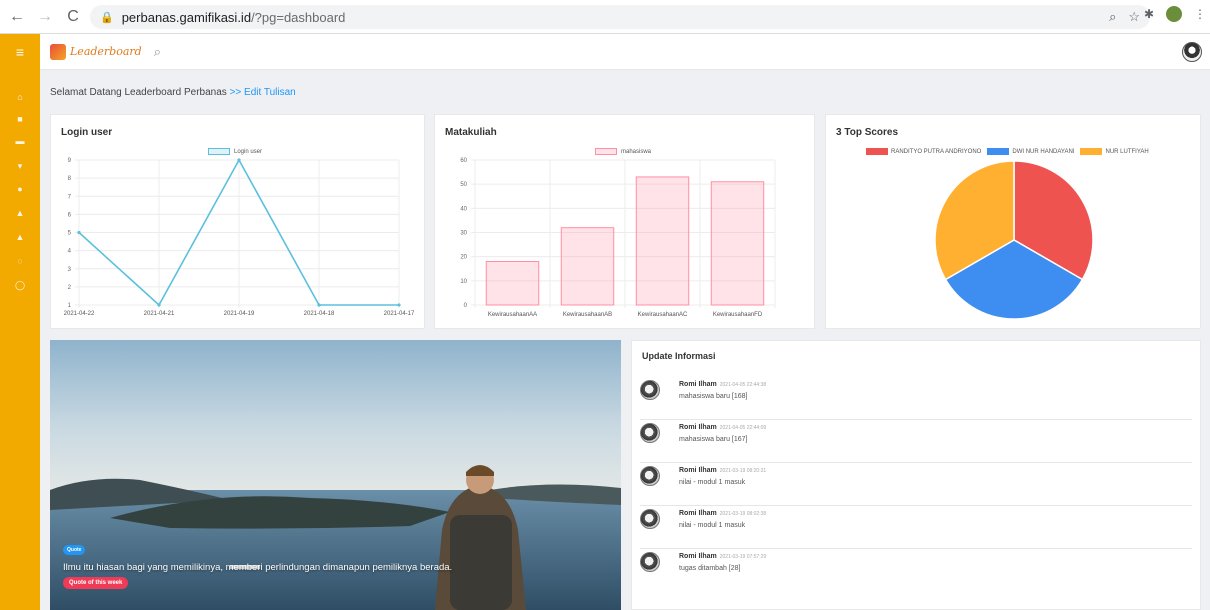 The image size is (1210, 610). Describe the element at coordinates (74, 550) in the screenshot. I see `quote-badge: Quote` at that location.